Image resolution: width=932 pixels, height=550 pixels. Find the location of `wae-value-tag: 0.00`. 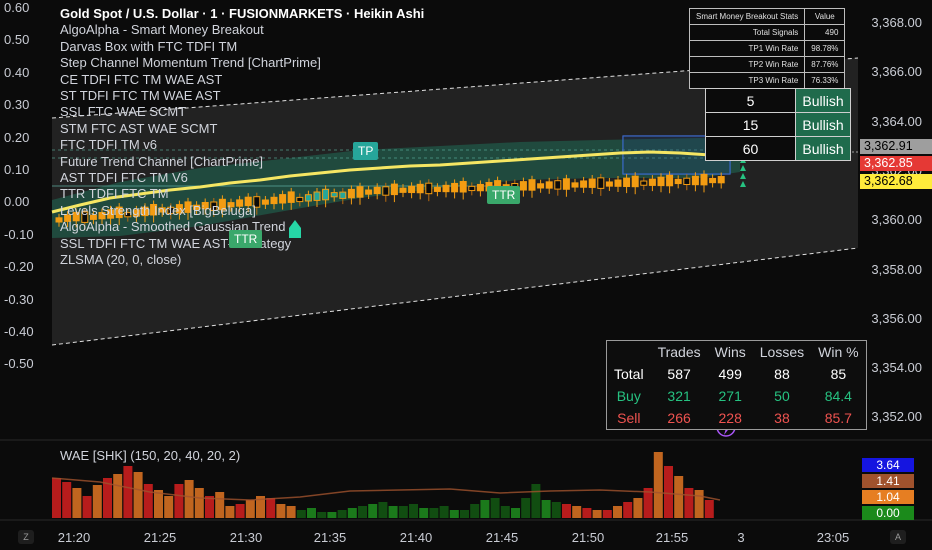

wae-value-tag: 0.00 is located at coordinates (888, 513).